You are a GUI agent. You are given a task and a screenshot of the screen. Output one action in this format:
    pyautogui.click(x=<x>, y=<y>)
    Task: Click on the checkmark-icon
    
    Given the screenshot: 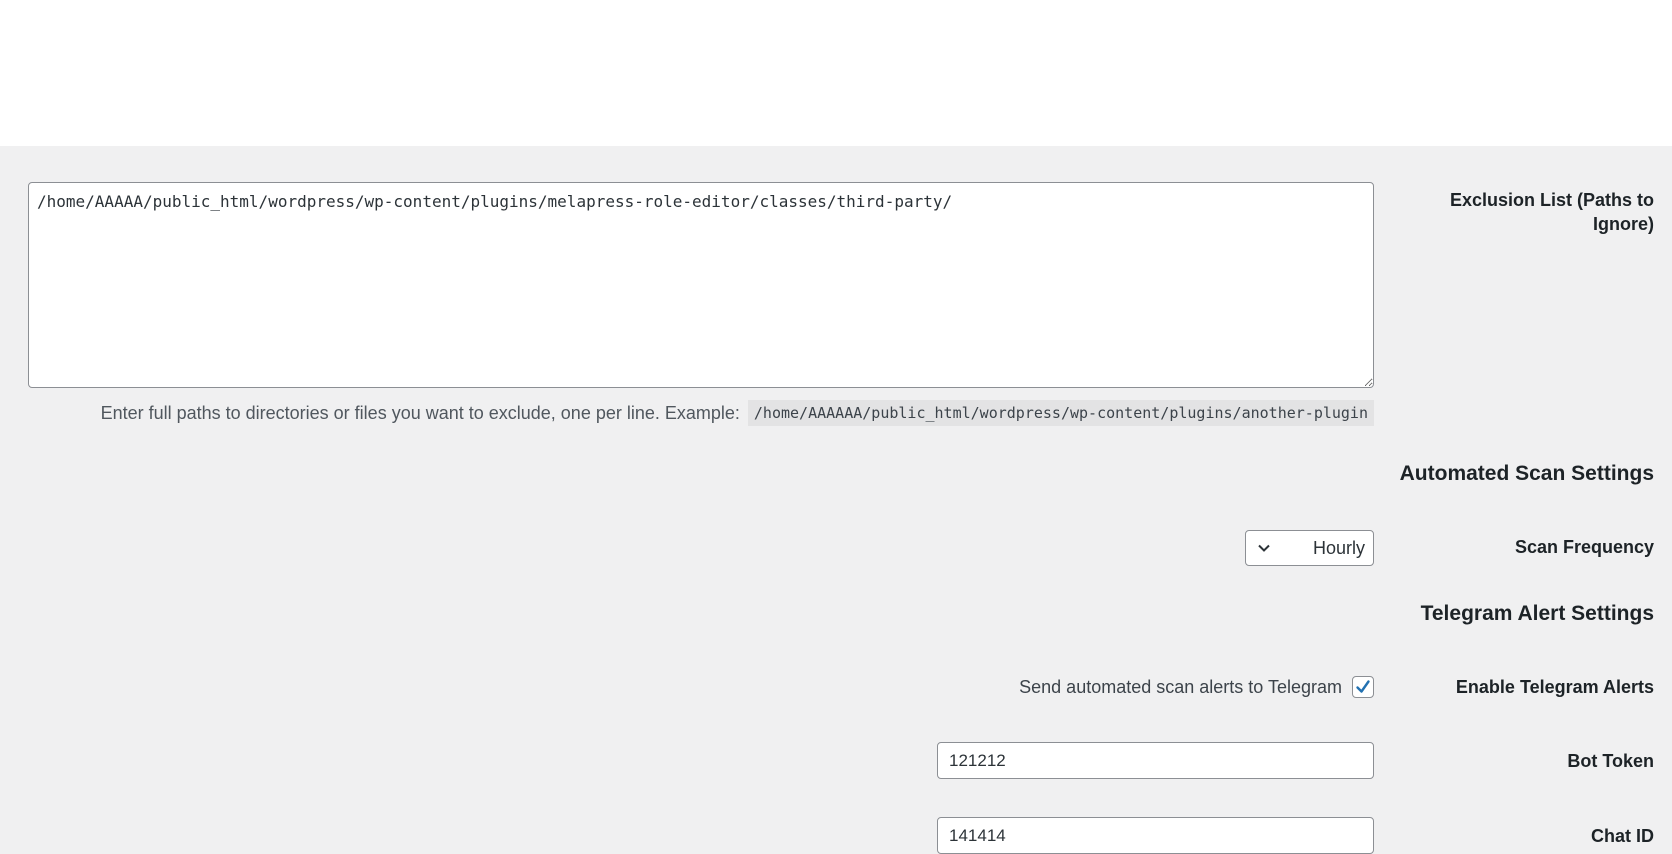 What is the action you would take?
    pyautogui.click(x=1363, y=686)
    